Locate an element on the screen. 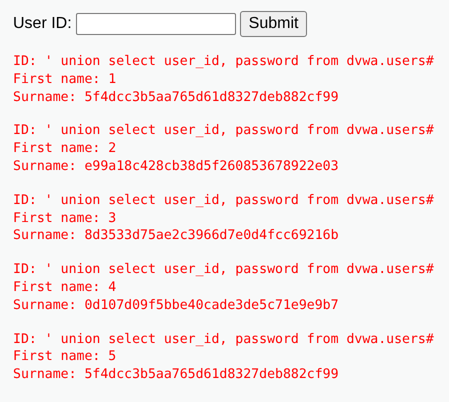  result-surname-line: Surname: 8d3533d75ae2c3966d7e0d4fcc69216b is located at coordinates (176, 236).